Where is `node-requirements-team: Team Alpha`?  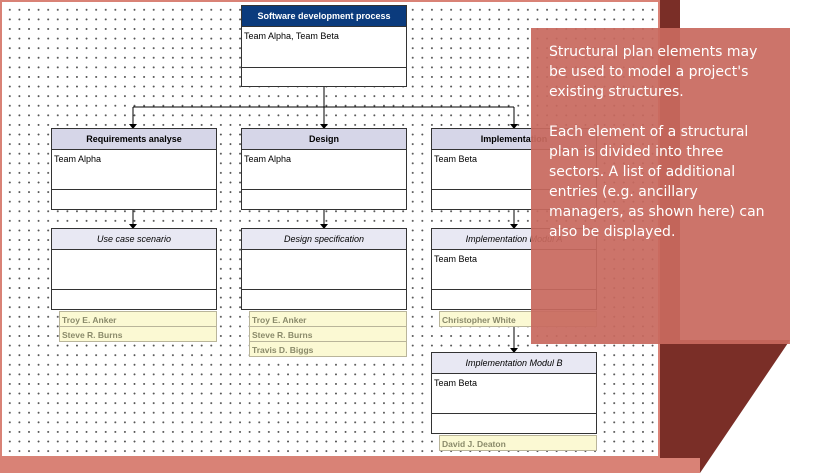 node-requirements-team: Team Alpha is located at coordinates (134, 170).